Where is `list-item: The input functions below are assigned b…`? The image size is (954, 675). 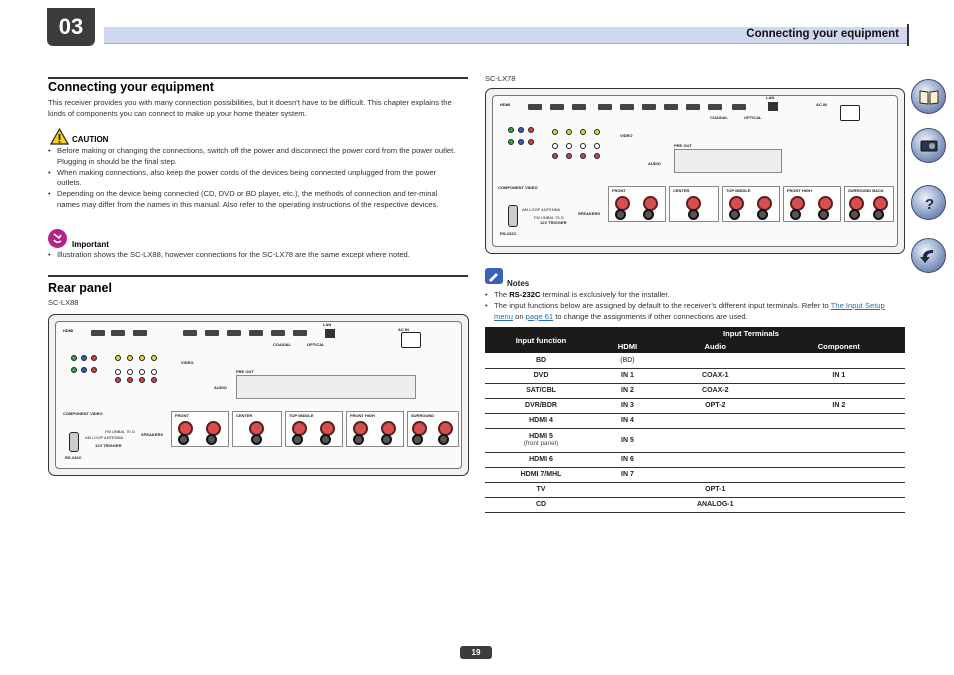
list-item: The input functions below are assigned b… is located at coordinates (695, 312).